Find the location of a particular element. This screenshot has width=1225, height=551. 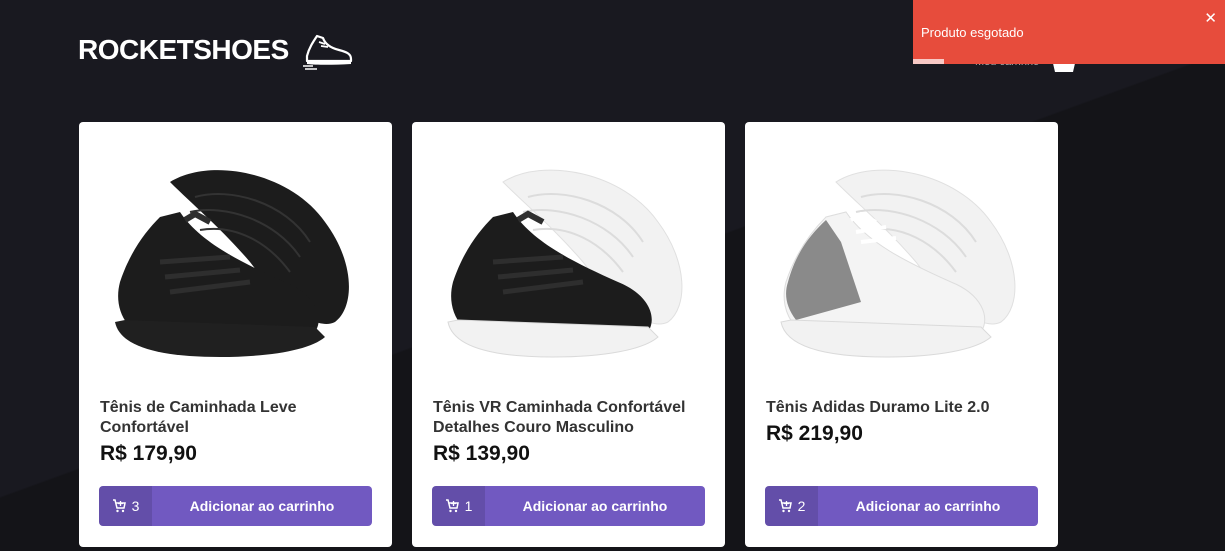

cart-amount-value: 2 is located at coordinates (801, 506).